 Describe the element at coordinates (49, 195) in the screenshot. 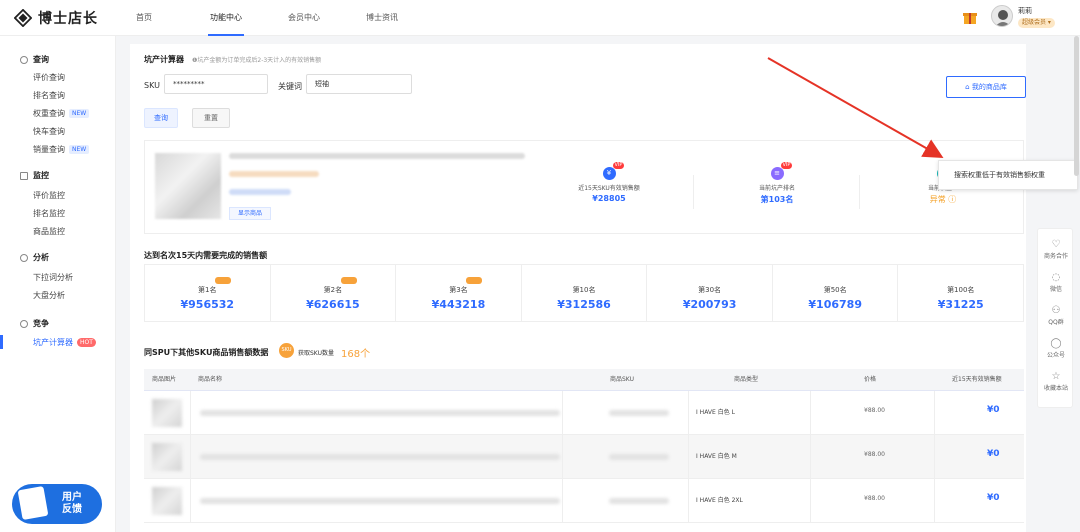

I see `sidebar-item-review-monitor: 评价监控` at that location.